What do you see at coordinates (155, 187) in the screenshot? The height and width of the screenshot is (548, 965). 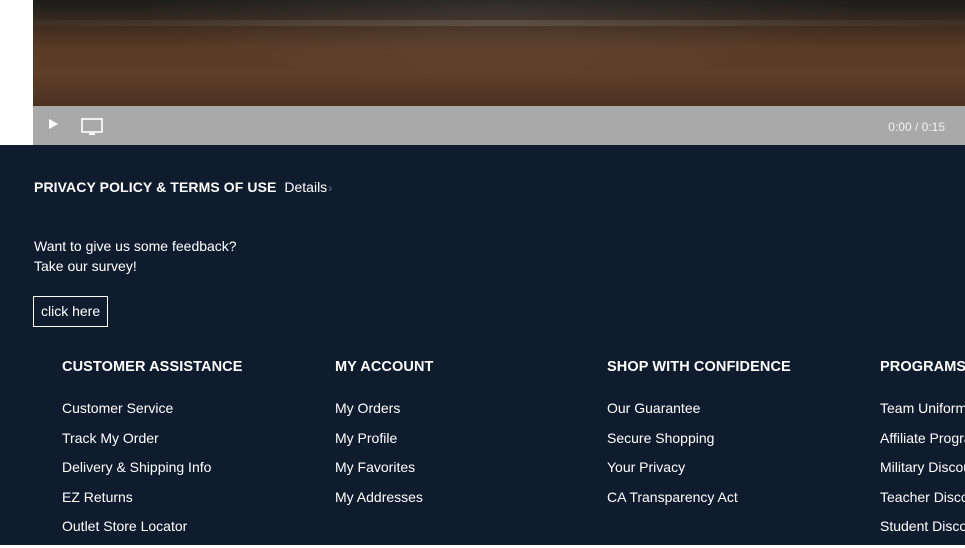 I see `privacy-policy-title: PRIVACY POLICY & TERMS OF USE` at bounding box center [155, 187].